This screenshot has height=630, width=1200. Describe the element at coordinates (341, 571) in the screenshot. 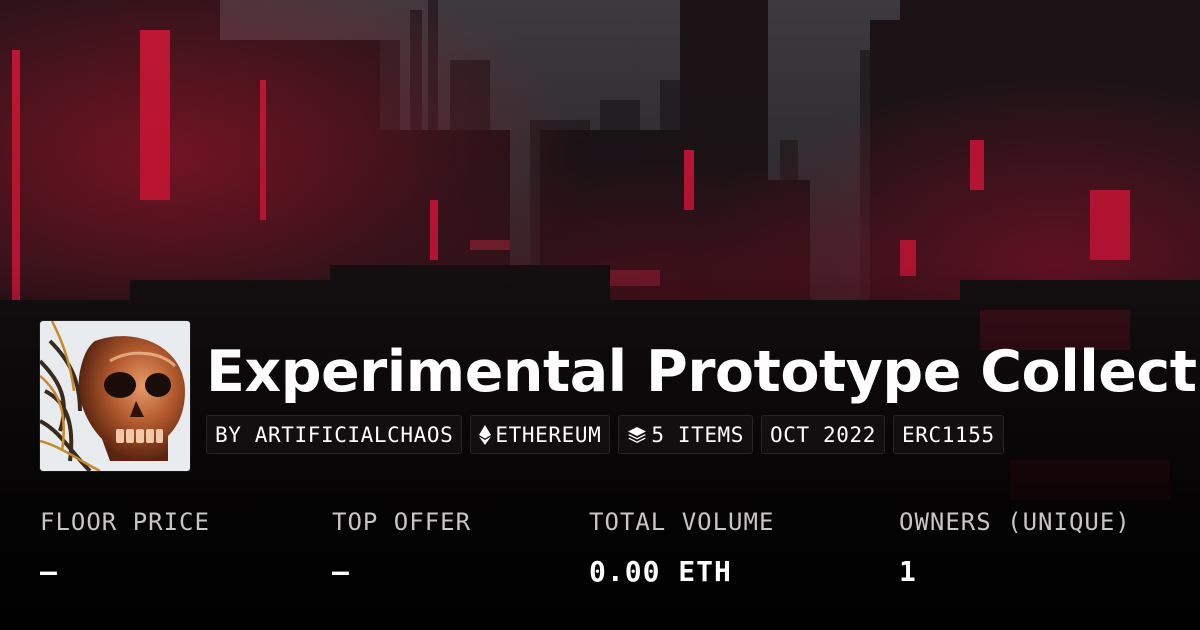

I see `stat-top-offer-value: —` at that location.